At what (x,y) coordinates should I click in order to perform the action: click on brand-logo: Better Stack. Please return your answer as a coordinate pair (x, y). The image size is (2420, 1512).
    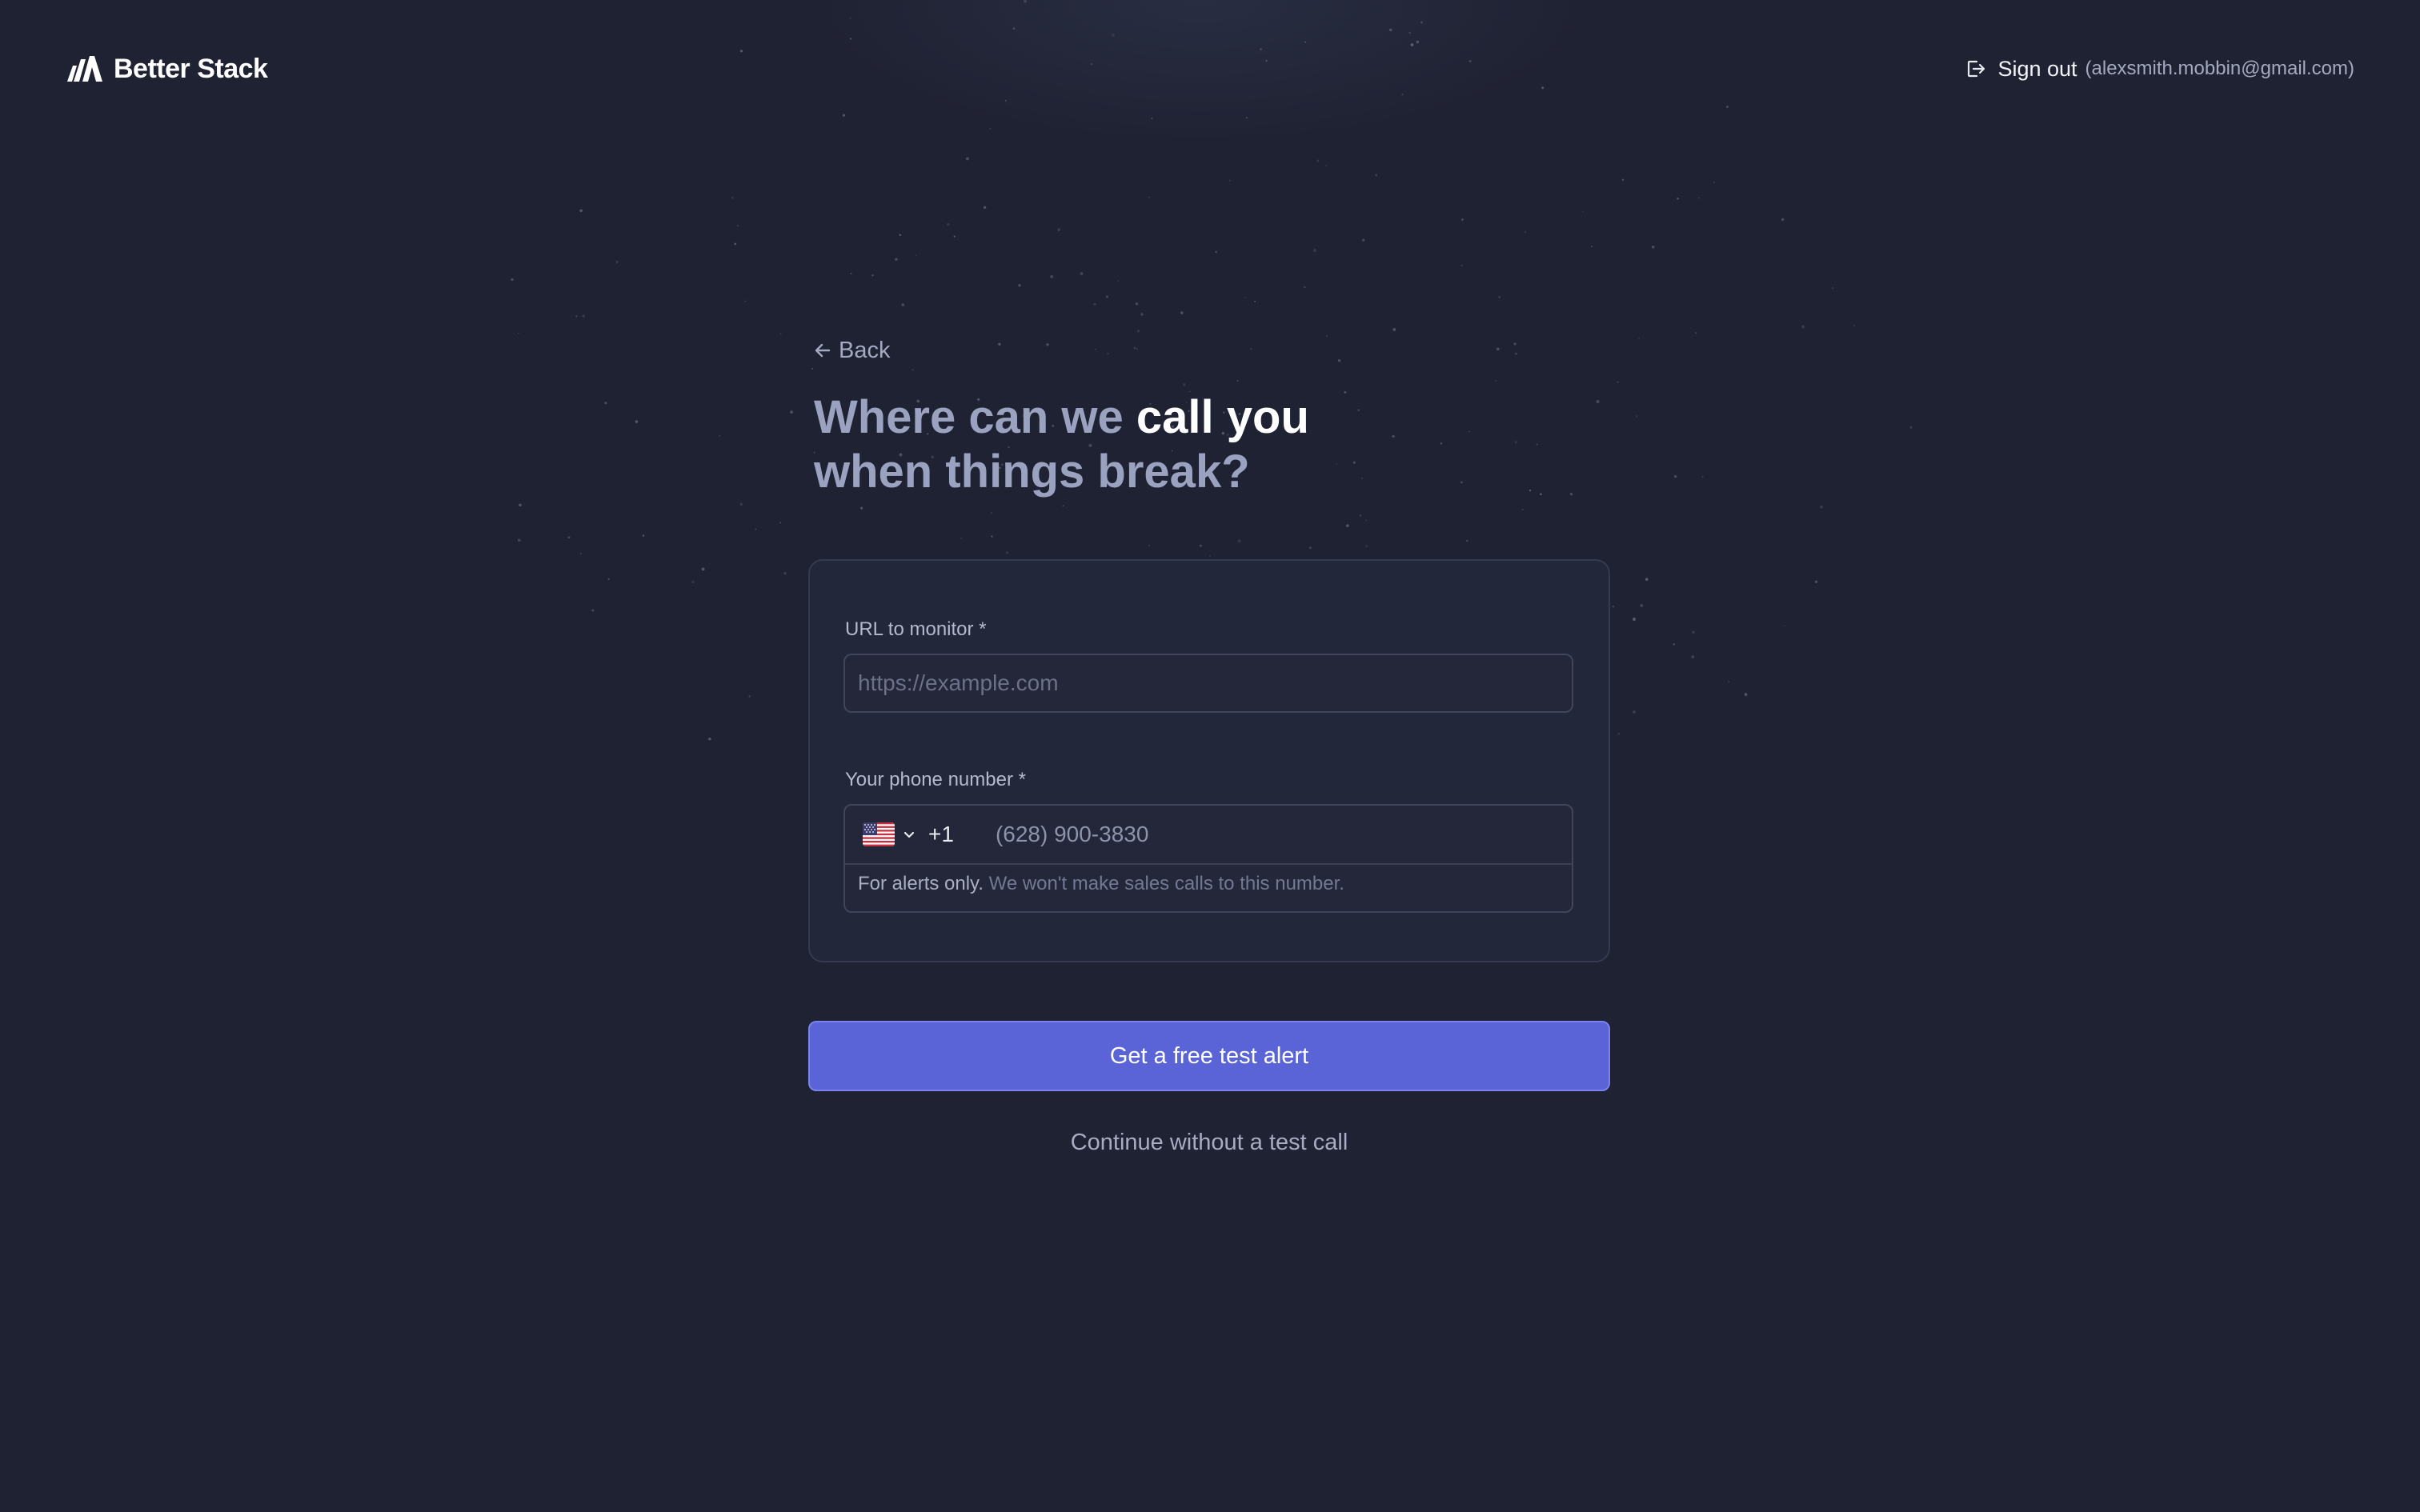
    Looking at the image, I should click on (167, 68).